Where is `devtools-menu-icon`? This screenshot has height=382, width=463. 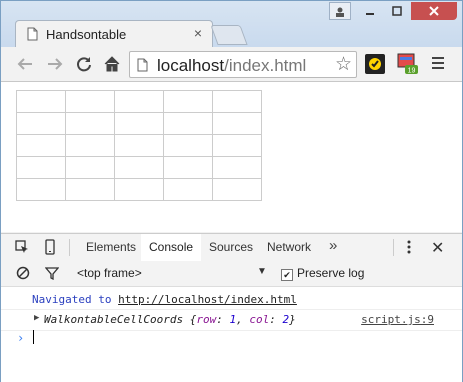 devtools-menu-icon is located at coordinates (409, 247).